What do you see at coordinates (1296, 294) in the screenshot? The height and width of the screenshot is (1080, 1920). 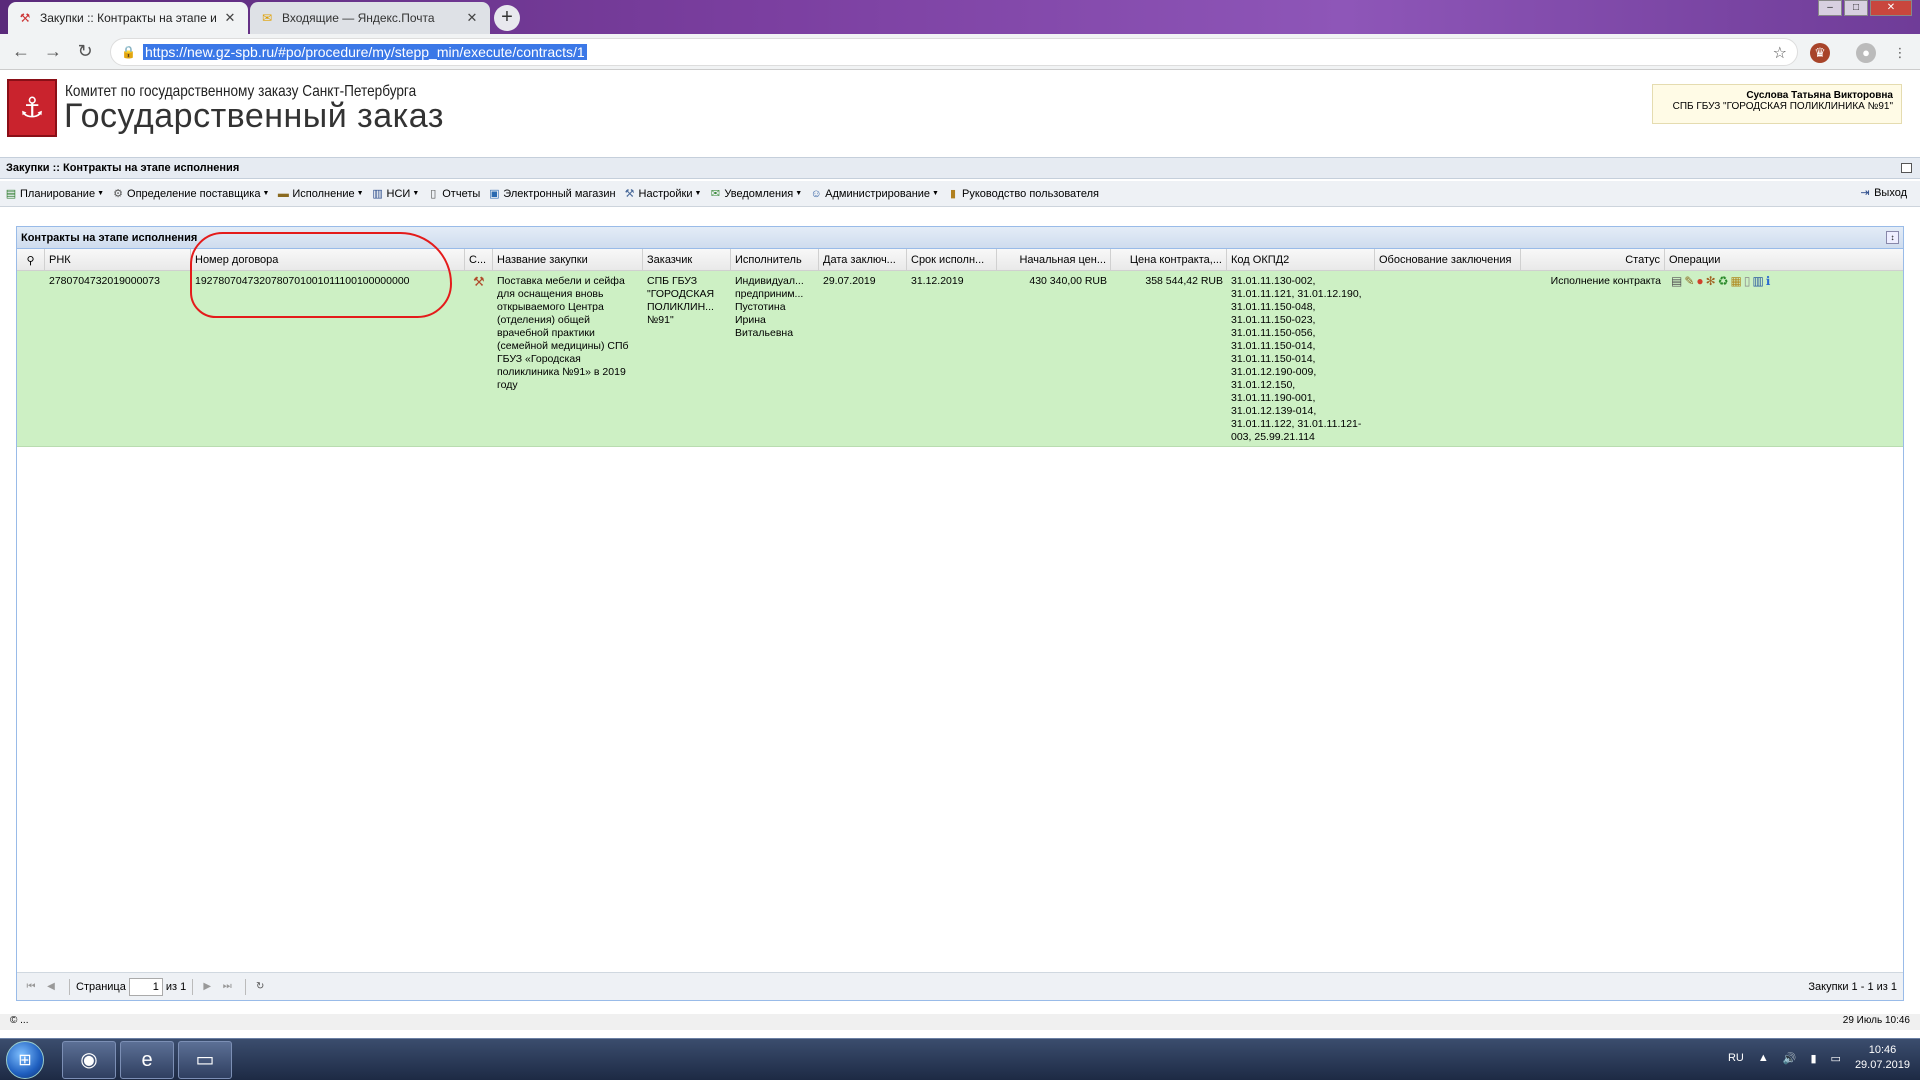 I see `okpd-line: 31.01.11.121, 31.01.12.190,` at bounding box center [1296, 294].